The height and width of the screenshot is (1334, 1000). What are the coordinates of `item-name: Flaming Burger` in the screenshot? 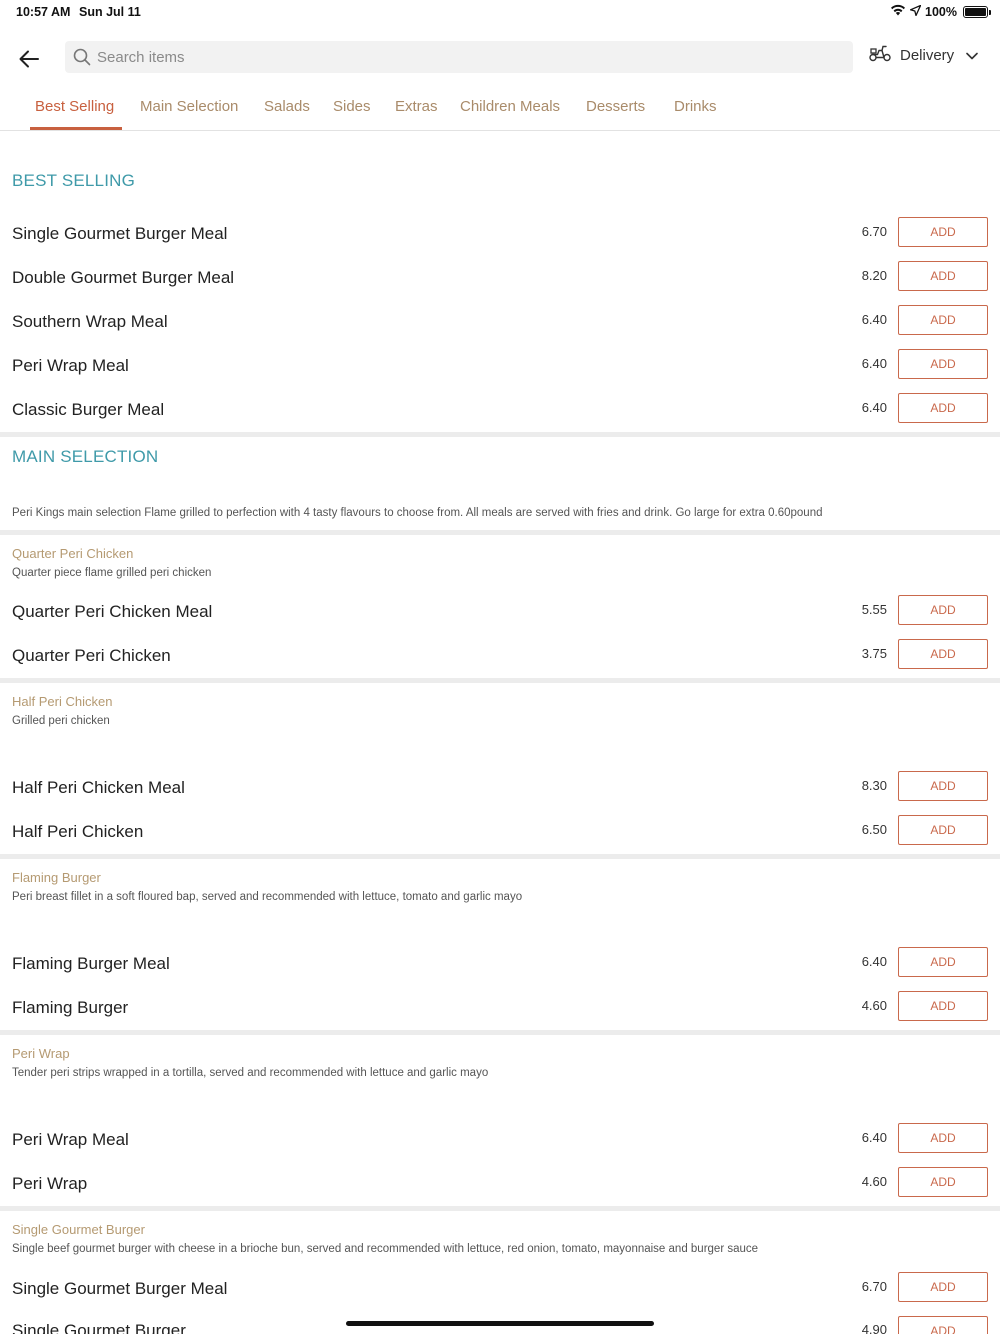 It's located at (70, 1007).